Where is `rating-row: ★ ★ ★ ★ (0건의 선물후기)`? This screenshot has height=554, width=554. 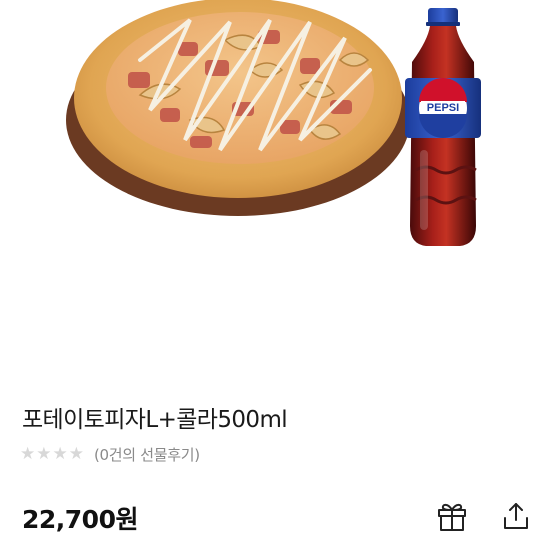 rating-row: ★ ★ ★ ★ (0건의 선물후기) is located at coordinates (110, 454).